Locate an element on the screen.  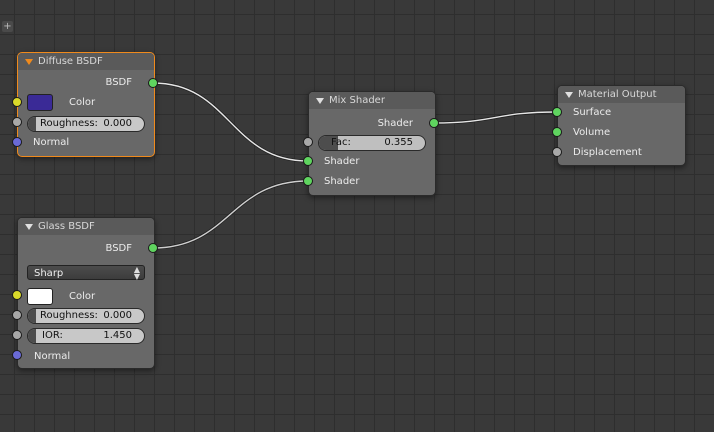
link-diffuse-to-mix is located at coordinates (230, 122).